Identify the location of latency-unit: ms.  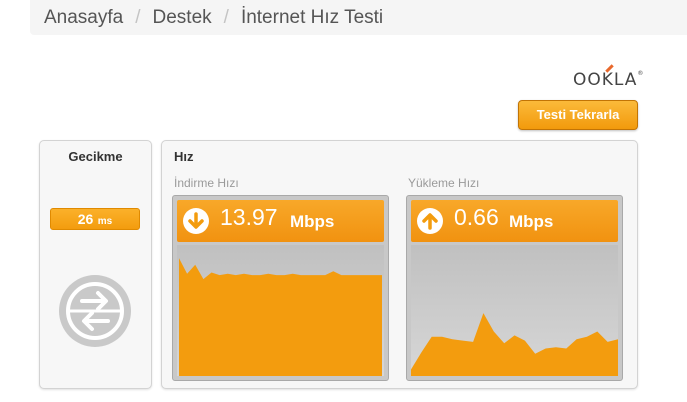
(105, 221).